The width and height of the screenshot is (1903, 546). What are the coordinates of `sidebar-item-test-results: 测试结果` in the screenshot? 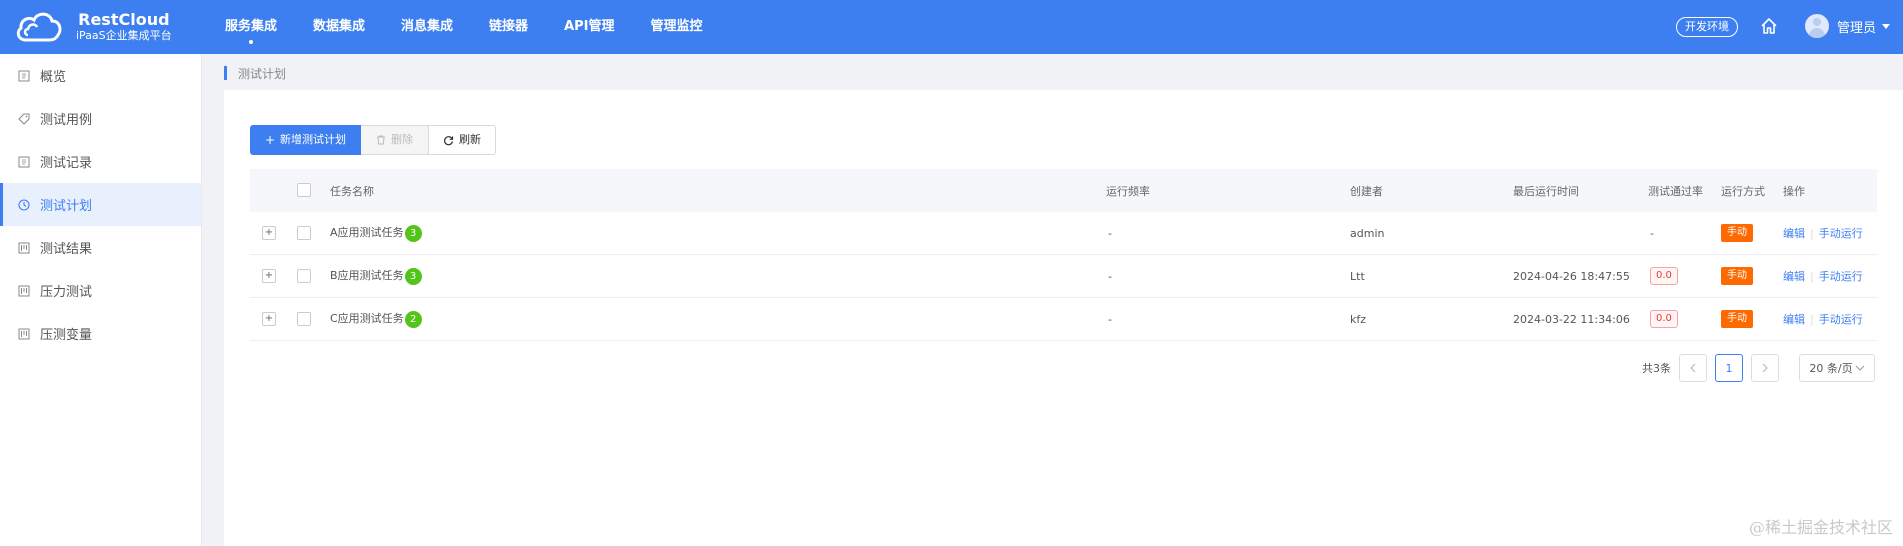 It's located at (100, 247).